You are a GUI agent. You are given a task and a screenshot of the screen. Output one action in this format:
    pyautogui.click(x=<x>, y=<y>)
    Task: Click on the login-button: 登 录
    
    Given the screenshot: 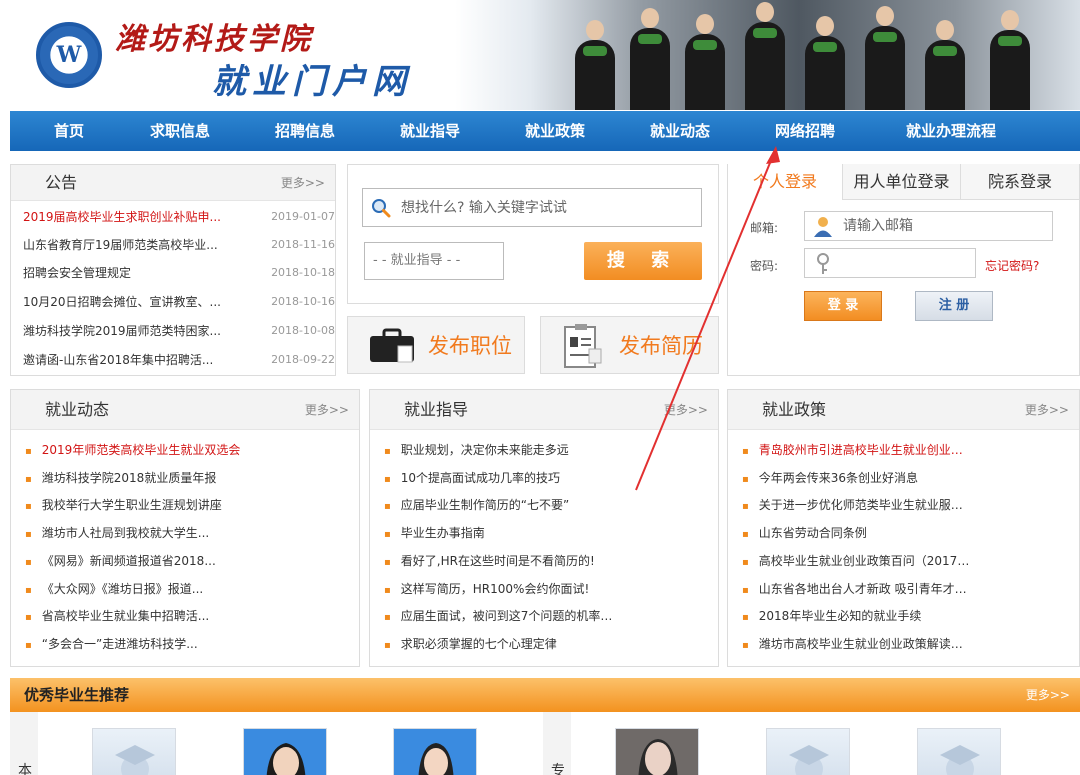 What is the action you would take?
    pyautogui.click(x=843, y=306)
    